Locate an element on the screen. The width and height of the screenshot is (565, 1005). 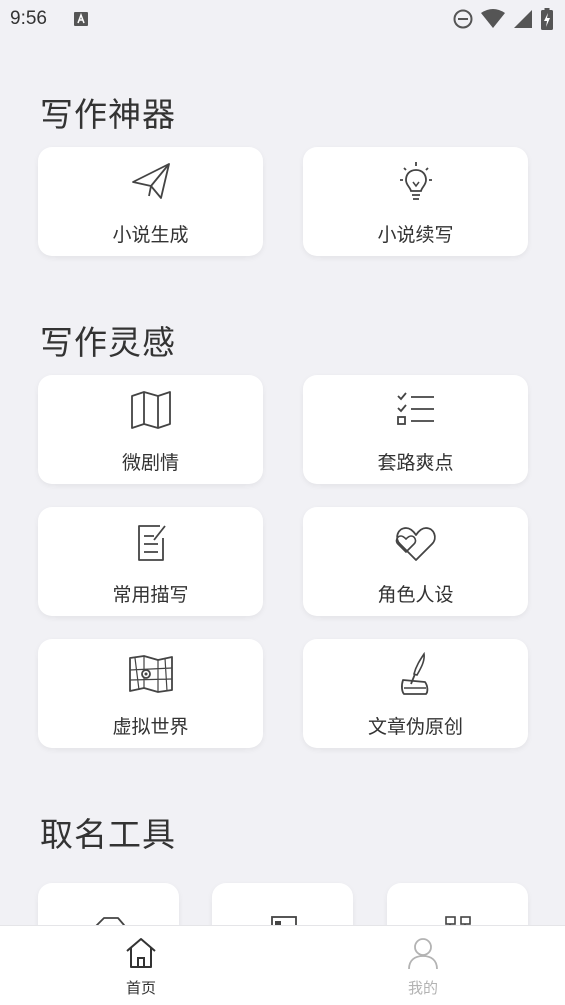
card-label: 套路爽点 is located at coordinates (415, 463).